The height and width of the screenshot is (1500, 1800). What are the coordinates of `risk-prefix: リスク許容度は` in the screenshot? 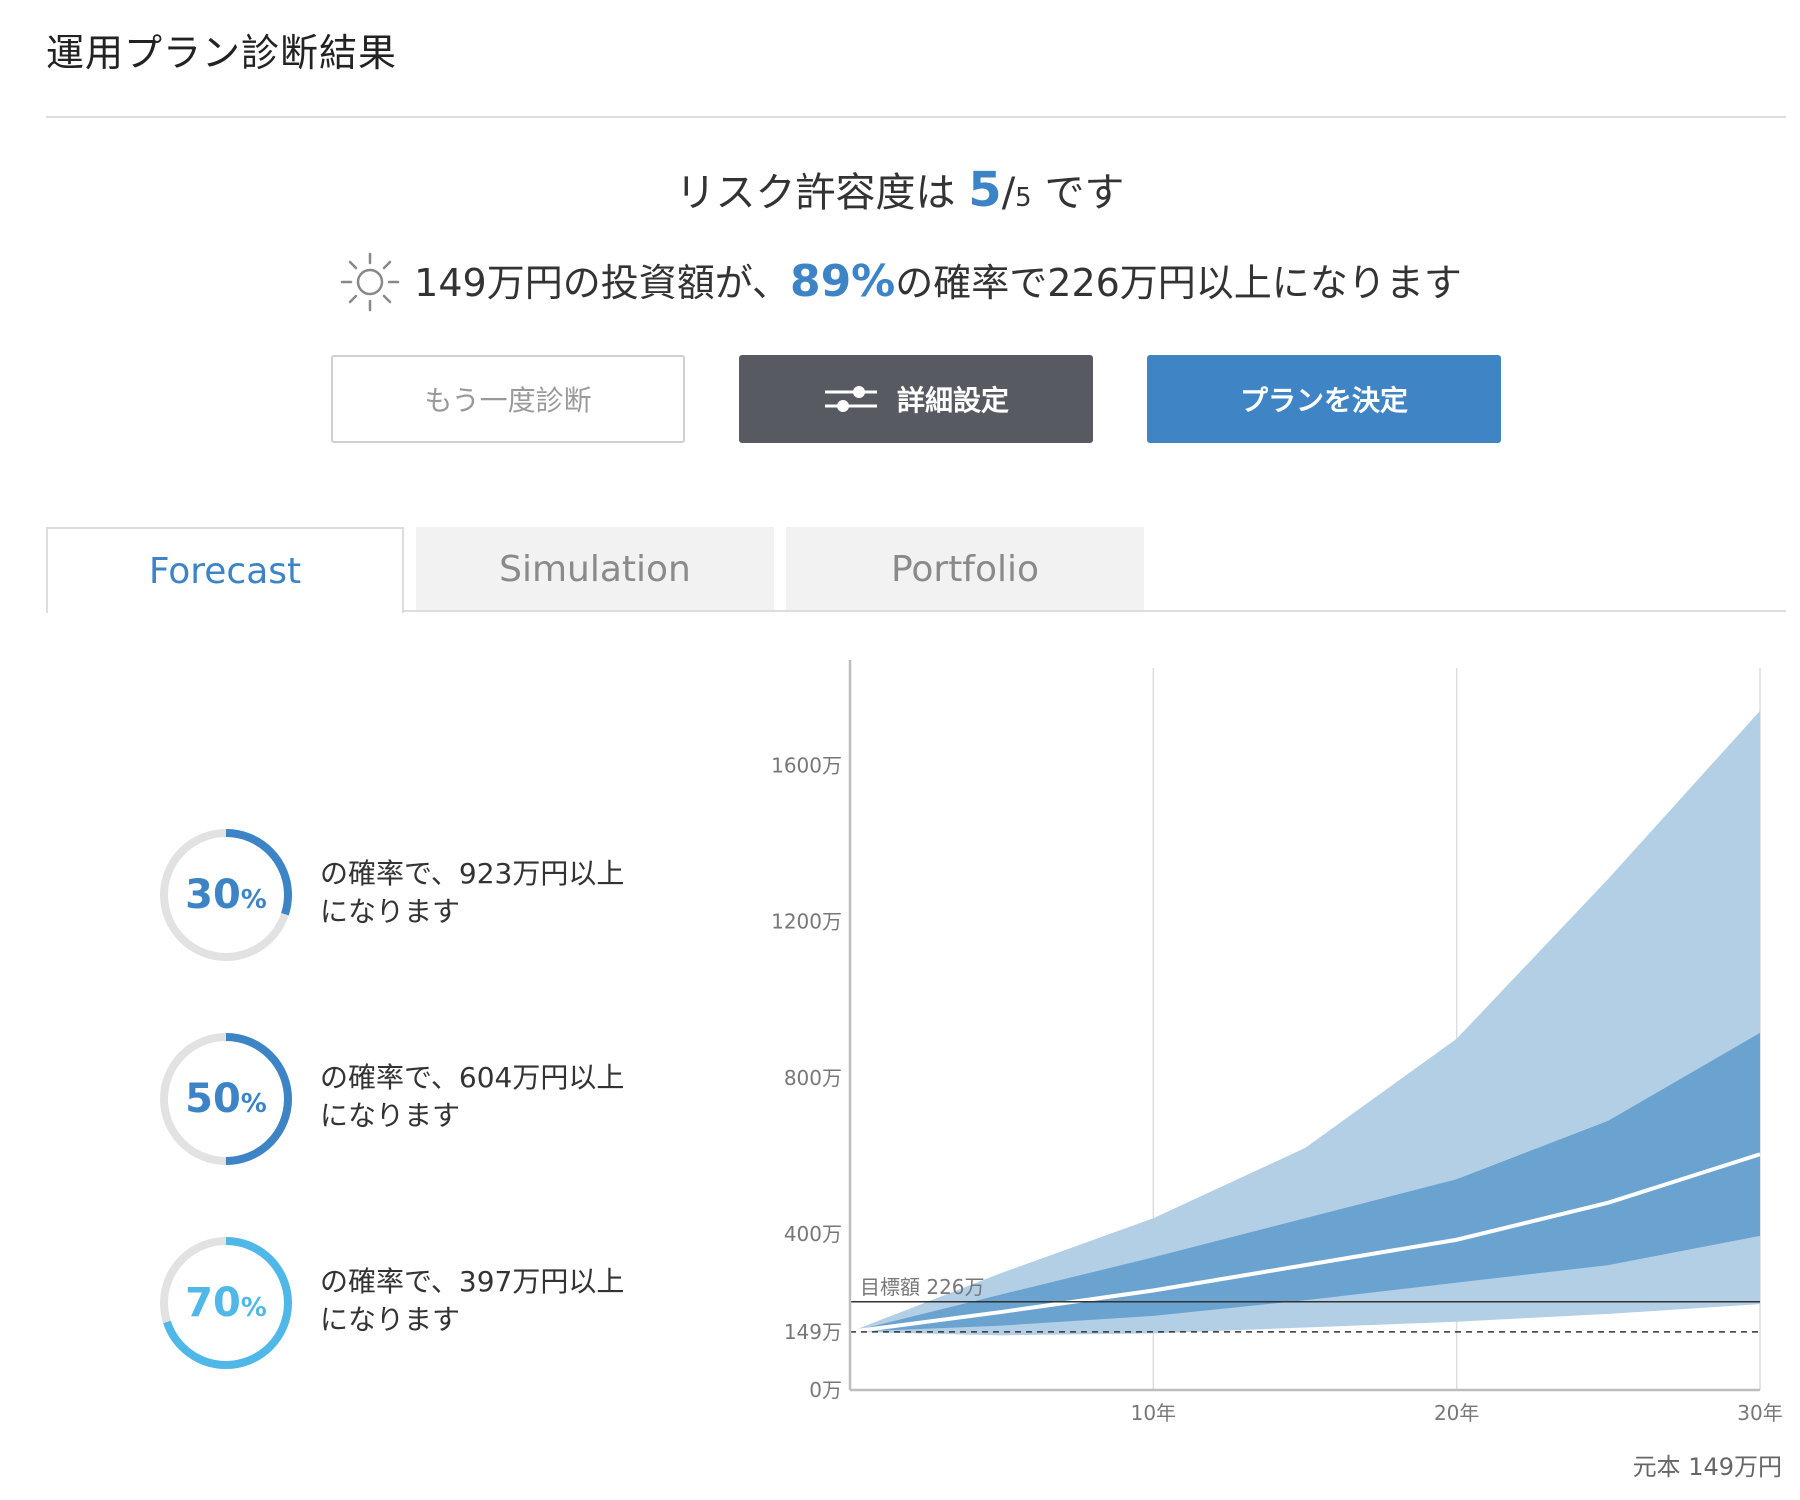 It's located at (815, 193).